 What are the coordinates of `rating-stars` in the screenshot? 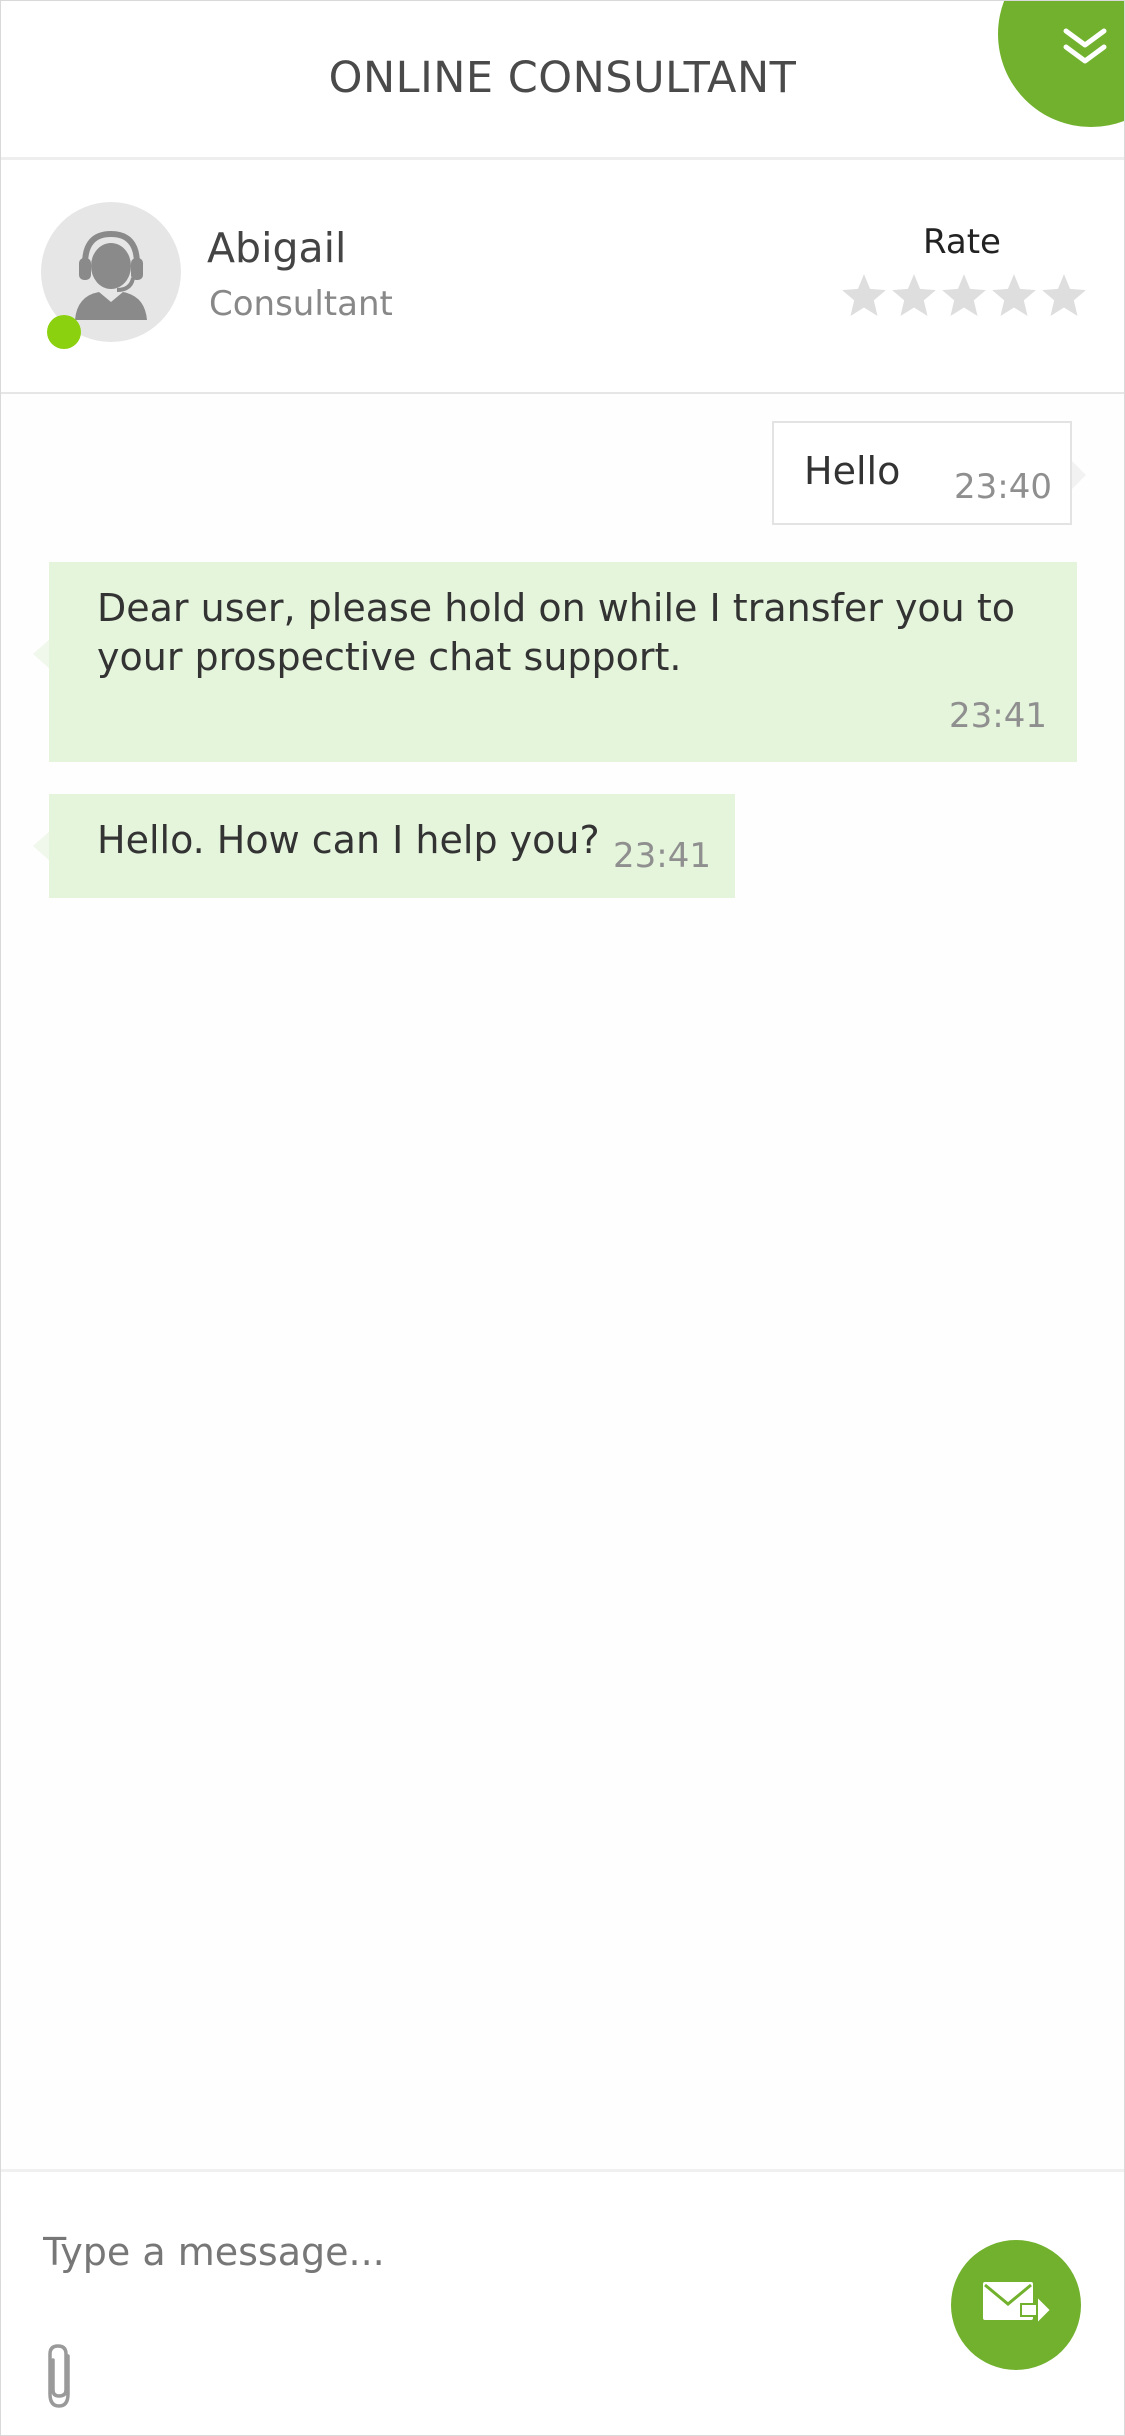 It's located at (964, 298).